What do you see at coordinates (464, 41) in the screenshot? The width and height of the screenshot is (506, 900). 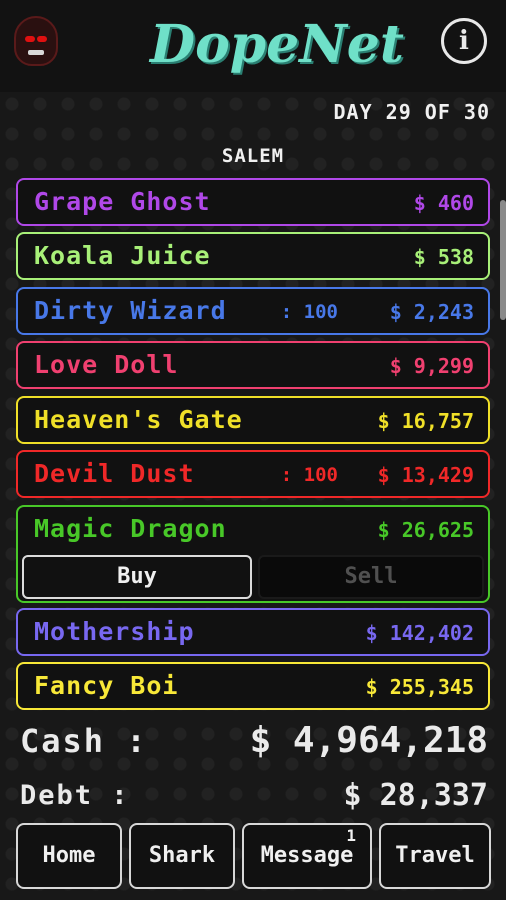 I see `info-button: i` at bounding box center [464, 41].